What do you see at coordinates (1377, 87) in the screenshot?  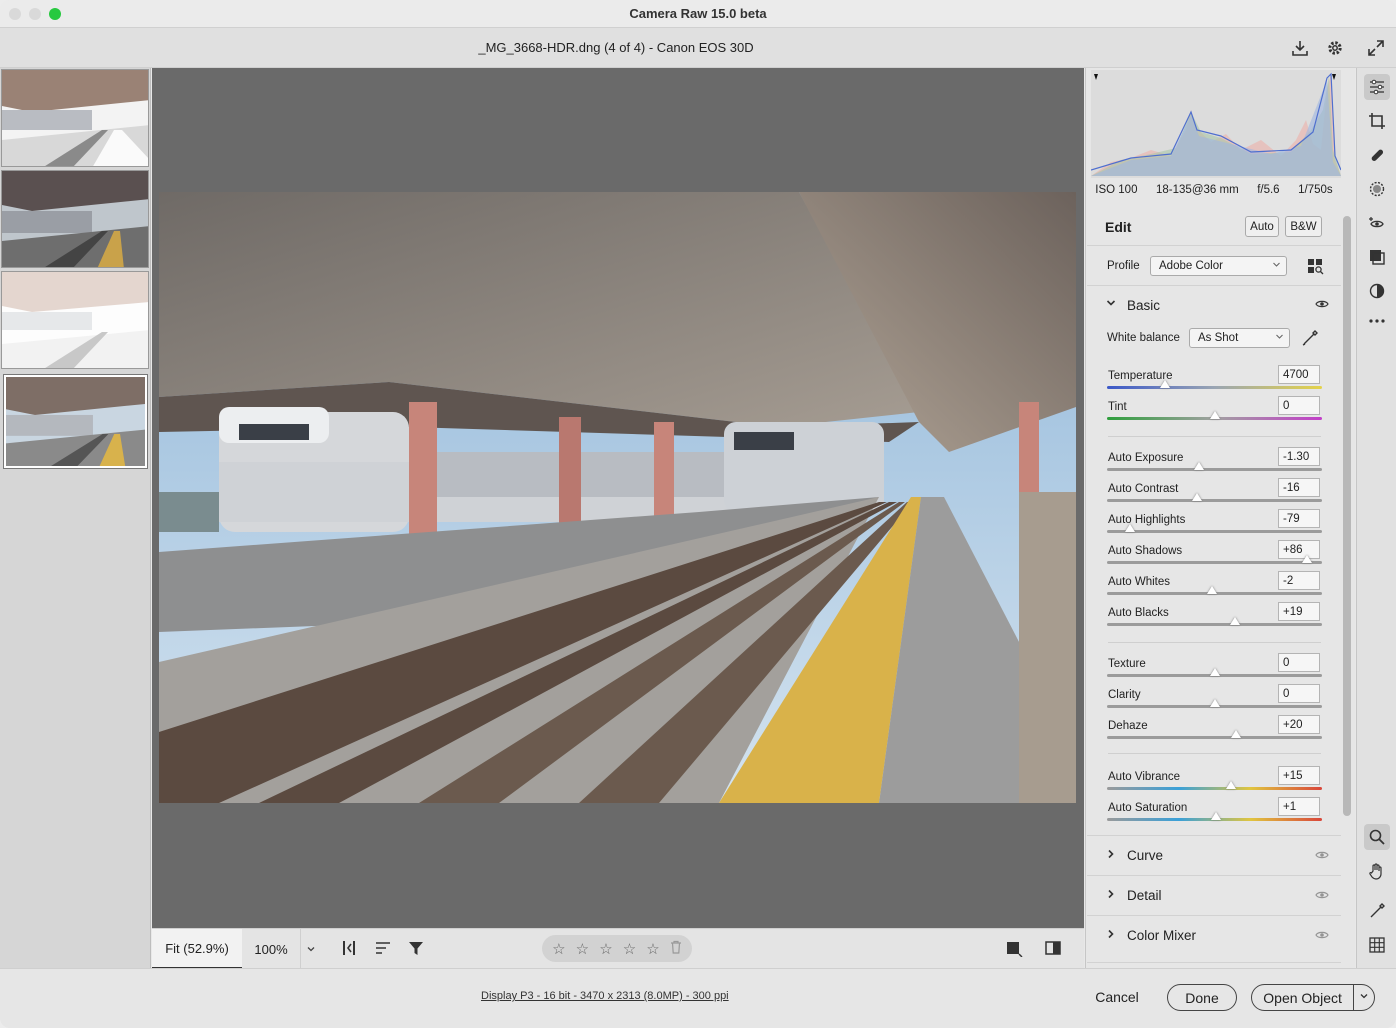 I see `edit-sliders-icon` at bounding box center [1377, 87].